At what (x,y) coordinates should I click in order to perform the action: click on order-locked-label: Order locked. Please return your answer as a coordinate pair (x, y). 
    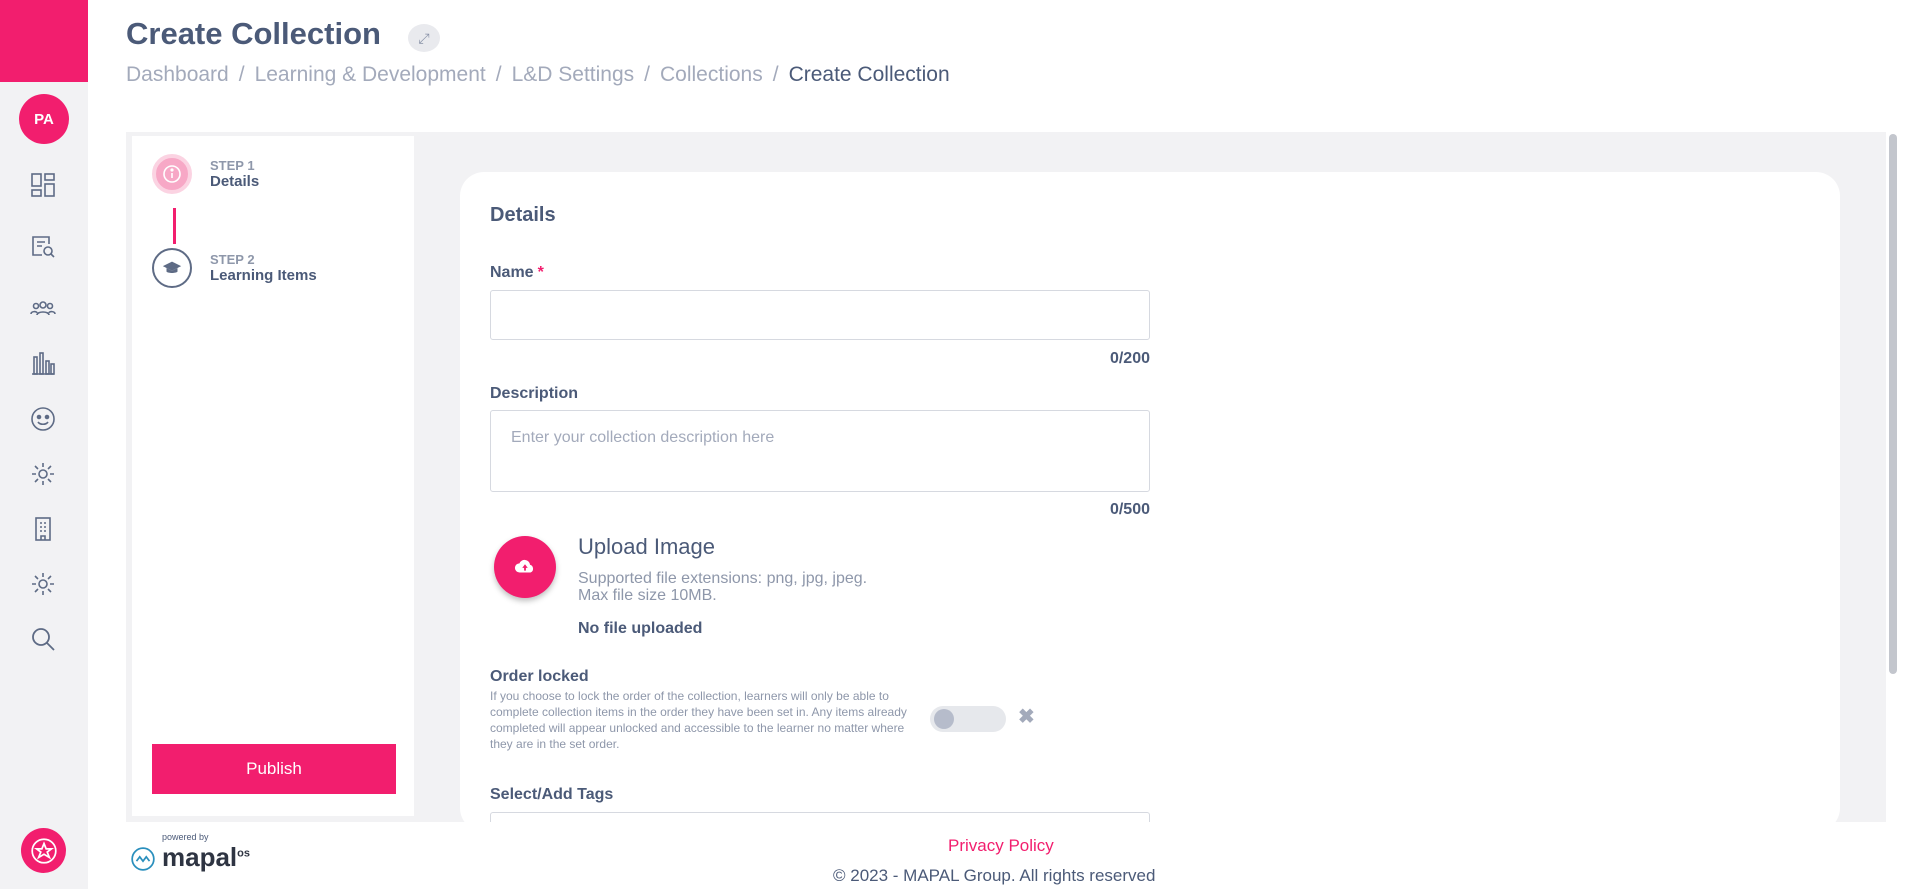
    Looking at the image, I should click on (539, 676).